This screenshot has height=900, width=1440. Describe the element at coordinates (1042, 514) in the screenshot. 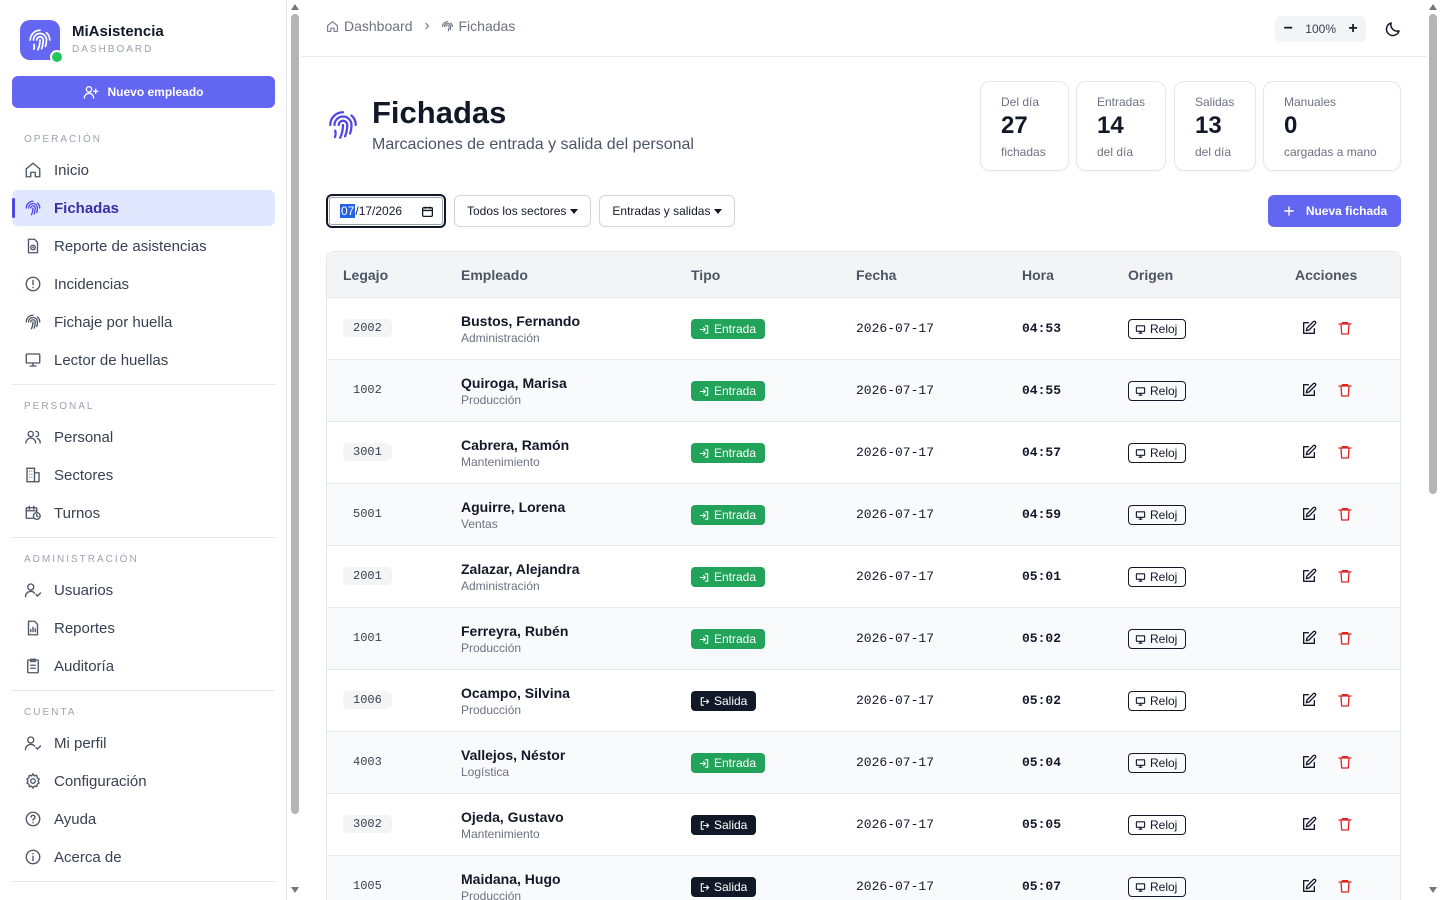

I see `time-cell: 04:59` at that location.